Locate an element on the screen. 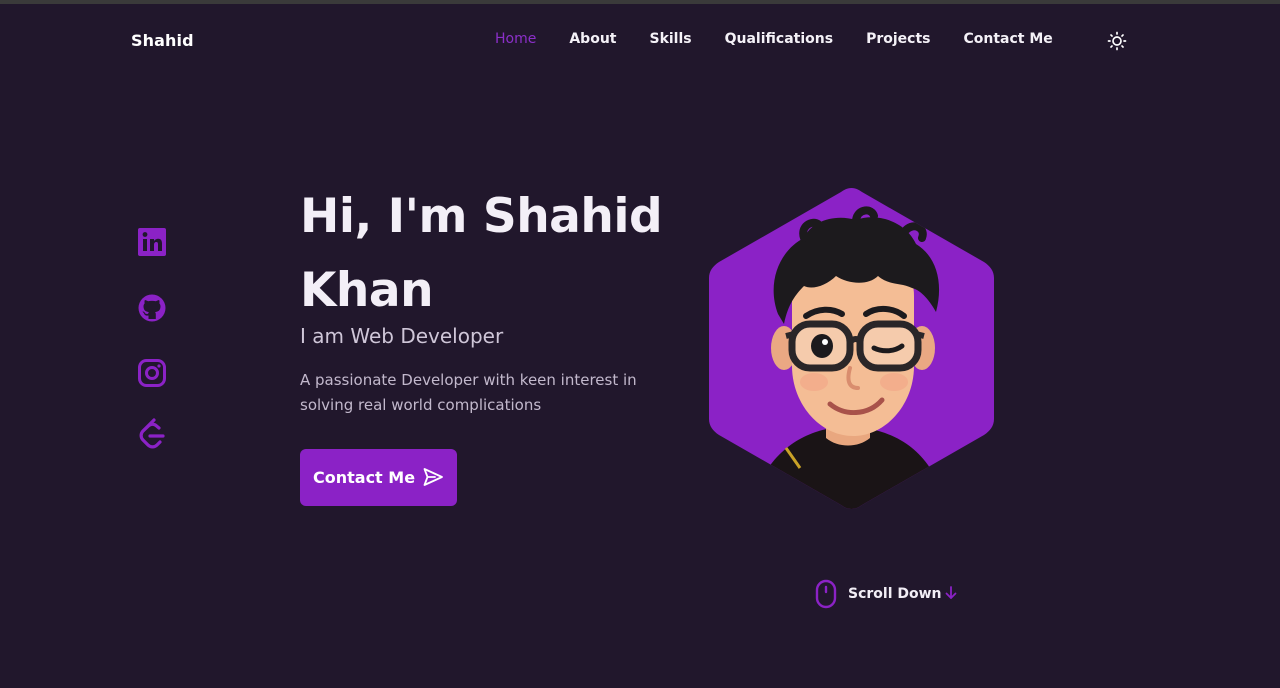 The height and width of the screenshot is (688, 1280). scroll-down-link: Scroll Down is located at coordinates (890, 594).